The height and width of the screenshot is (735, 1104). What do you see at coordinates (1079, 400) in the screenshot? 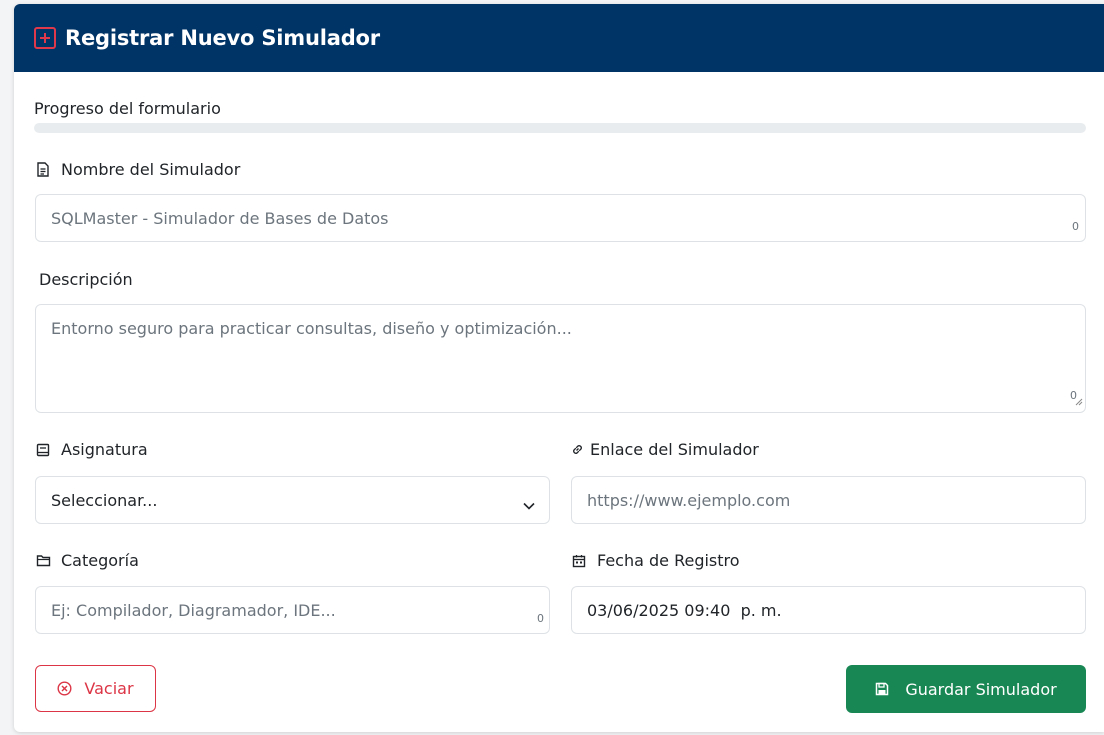
I see `resize-handle-icon` at bounding box center [1079, 400].